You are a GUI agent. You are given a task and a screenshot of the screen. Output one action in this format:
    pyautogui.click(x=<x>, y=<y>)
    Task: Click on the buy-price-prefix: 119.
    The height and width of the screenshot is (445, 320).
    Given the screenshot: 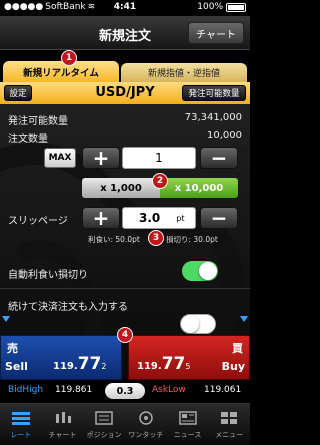 What is the action you would take?
    pyautogui.click(x=149, y=366)
    